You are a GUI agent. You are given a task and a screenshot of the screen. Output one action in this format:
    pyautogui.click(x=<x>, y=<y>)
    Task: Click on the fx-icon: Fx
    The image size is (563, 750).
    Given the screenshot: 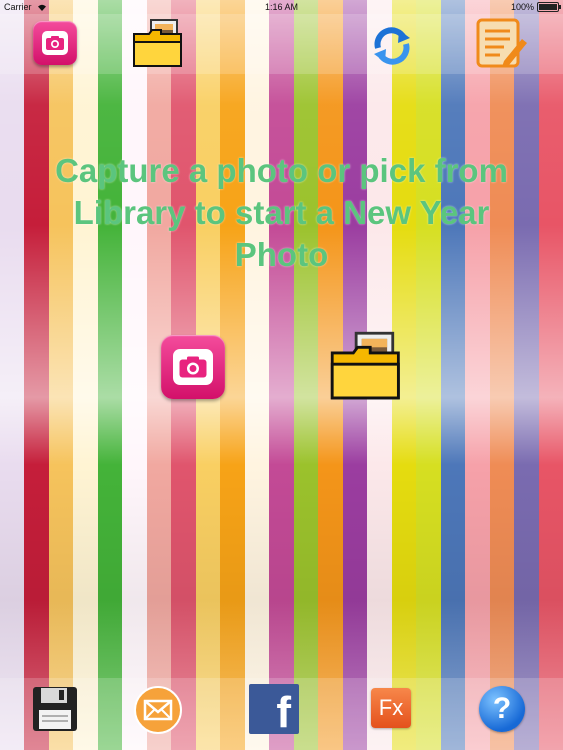 What is the action you would take?
    pyautogui.click(x=391, y=707)
    